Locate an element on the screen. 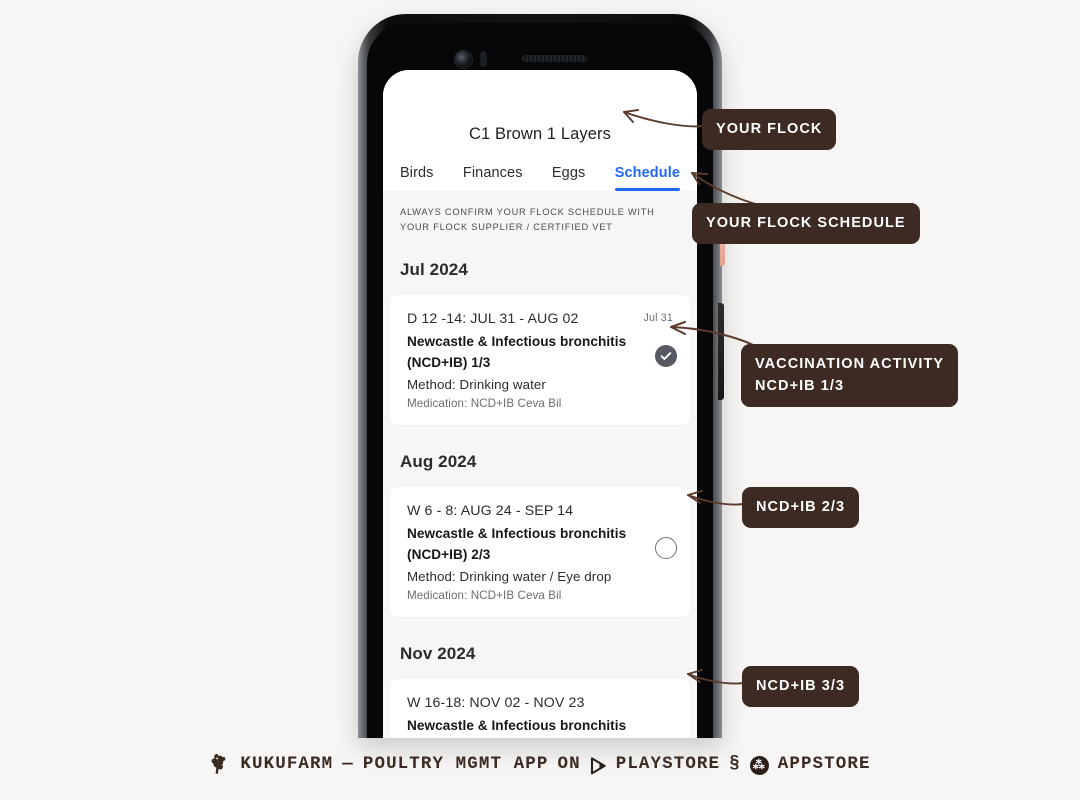 This screenshot has width=1080, height=800. tab-birds: Birds is located at coordinates (417, 178).